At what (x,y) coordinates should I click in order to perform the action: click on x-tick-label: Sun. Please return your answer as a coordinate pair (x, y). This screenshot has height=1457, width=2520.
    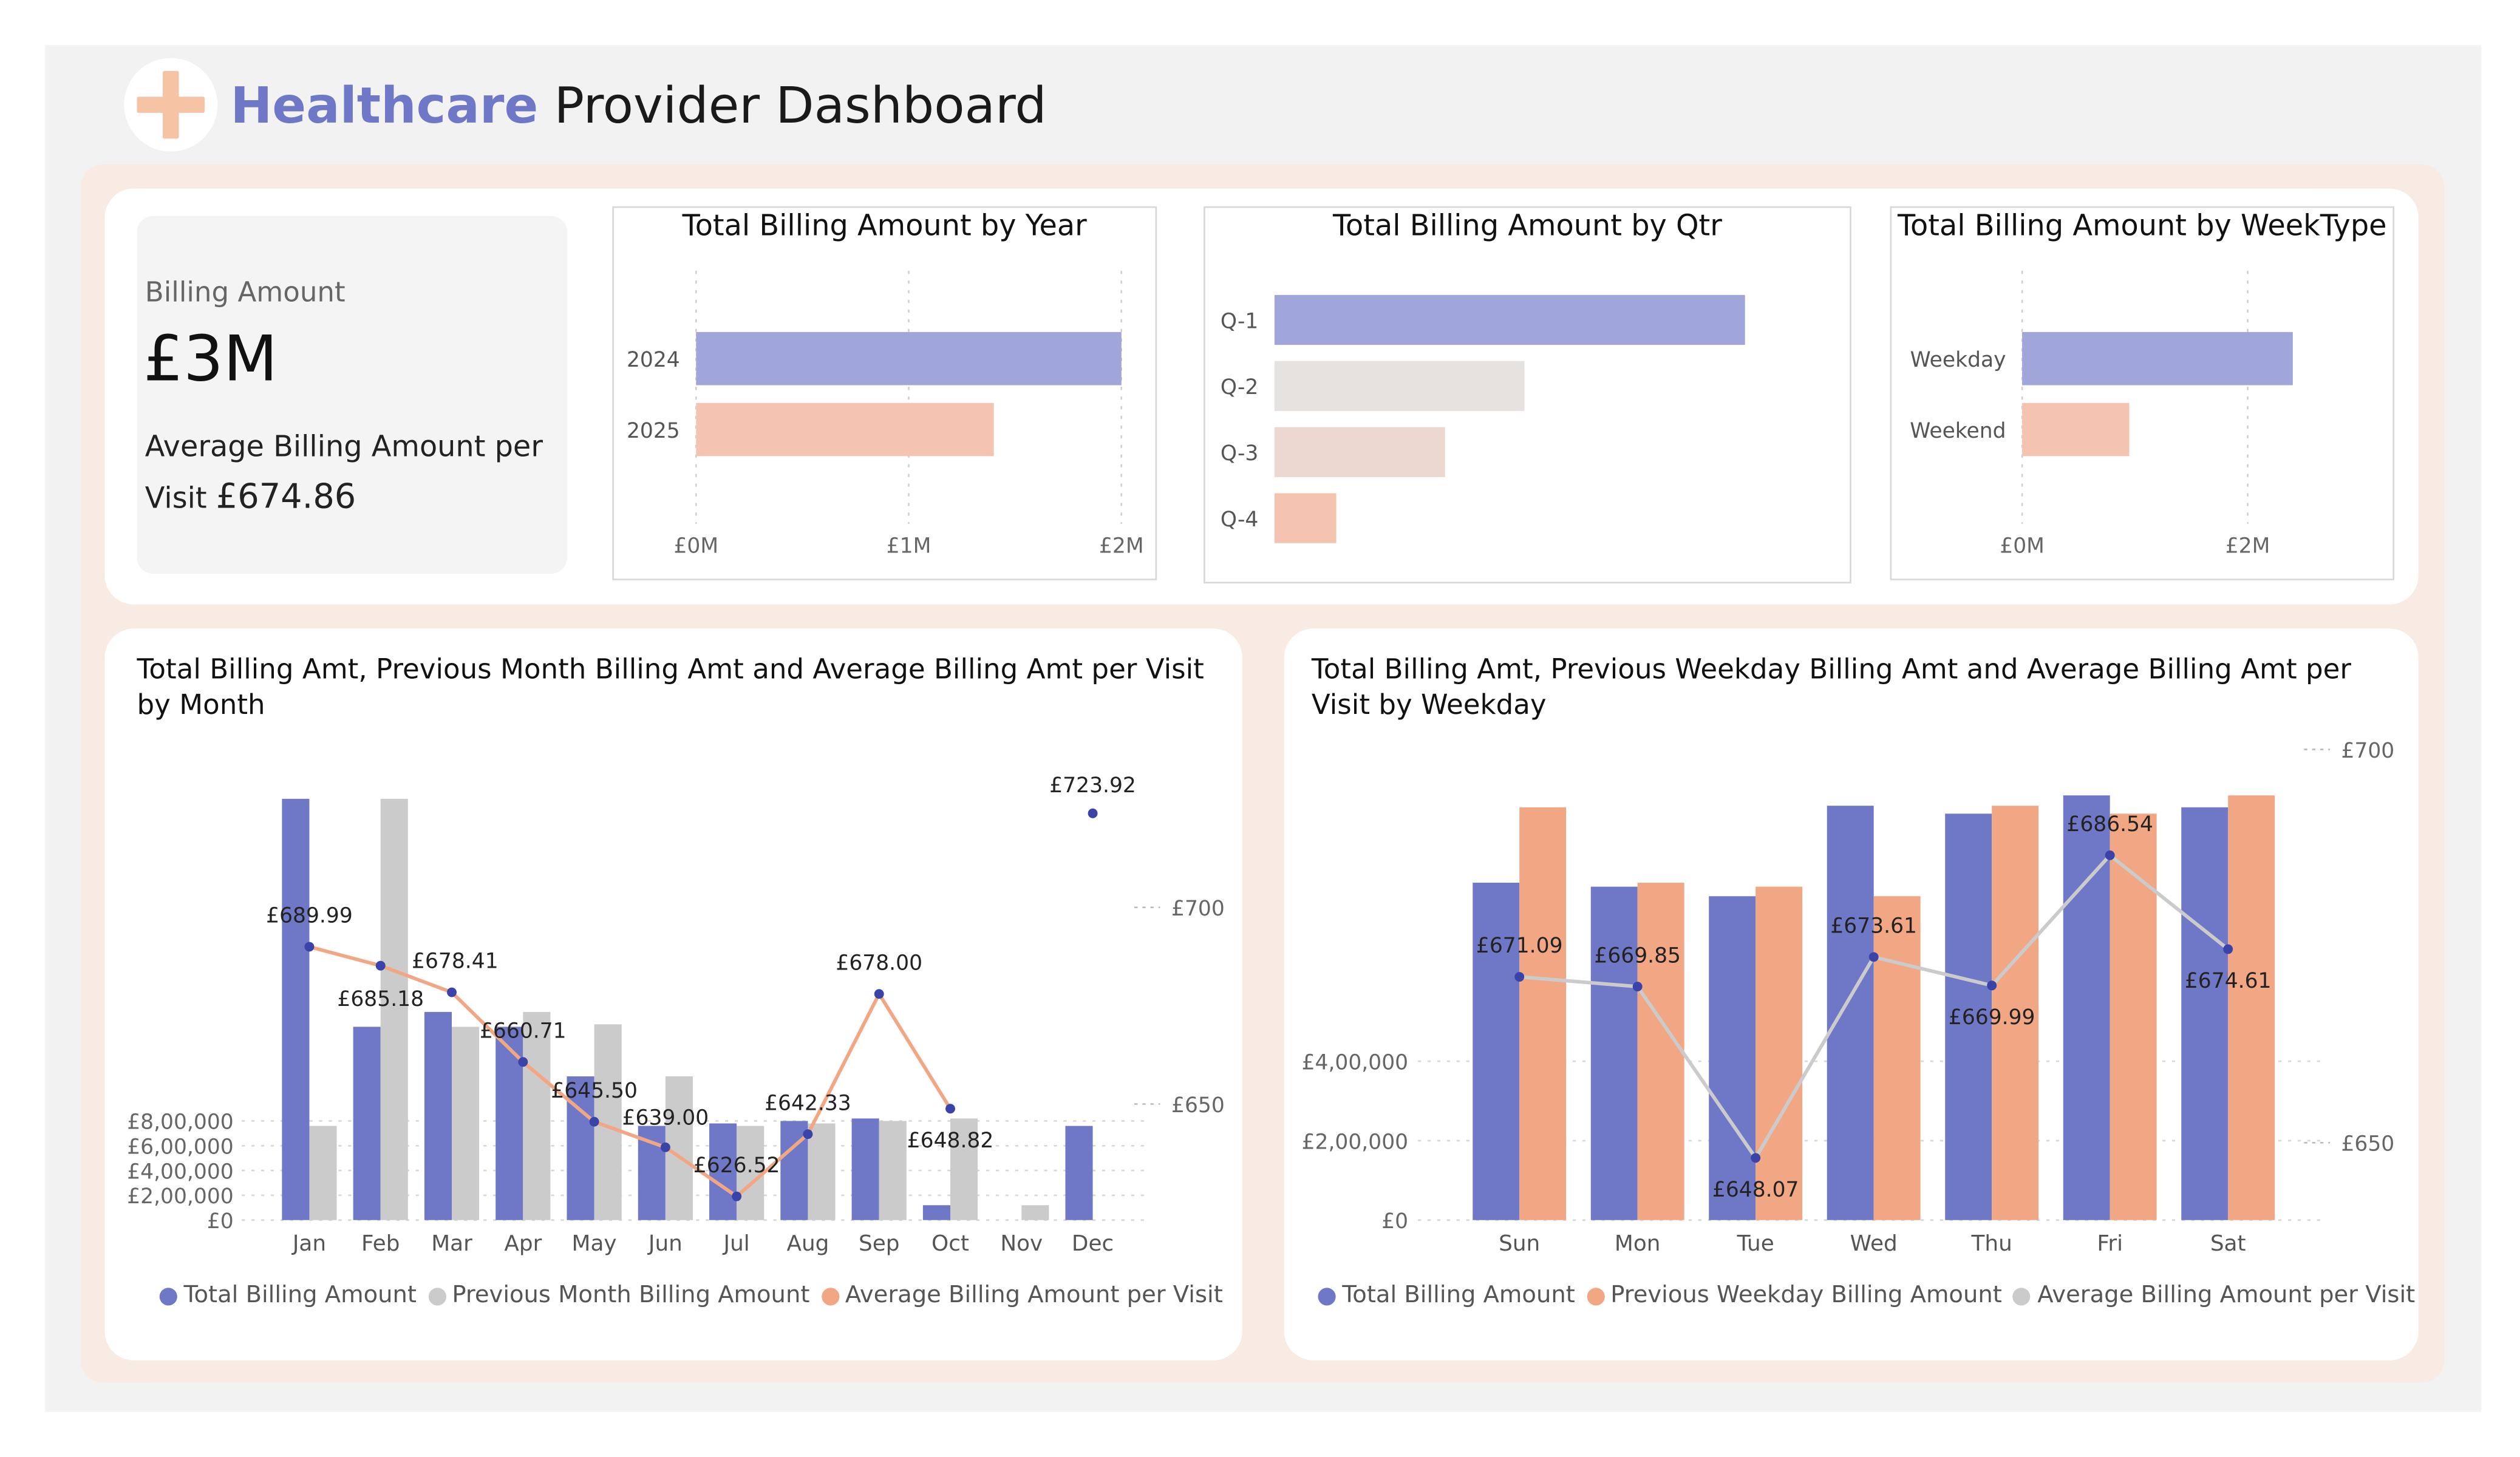
    Looking at the image, I should click on (1519, 1243).